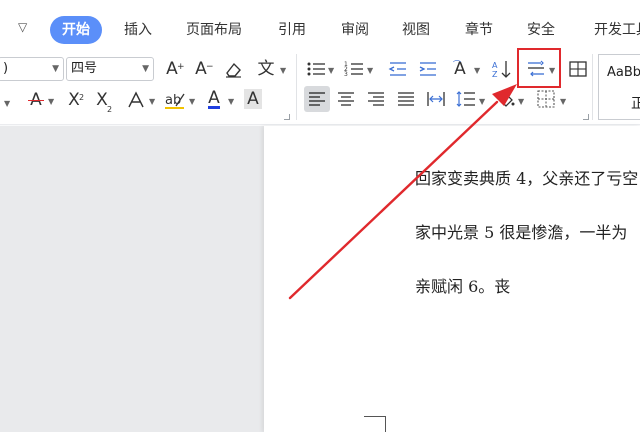 The width and height of the screenshot is (640, 432). Describe the element at coordinates (495, 74) in the screenshot. I see `svg-text: Z` at that location.